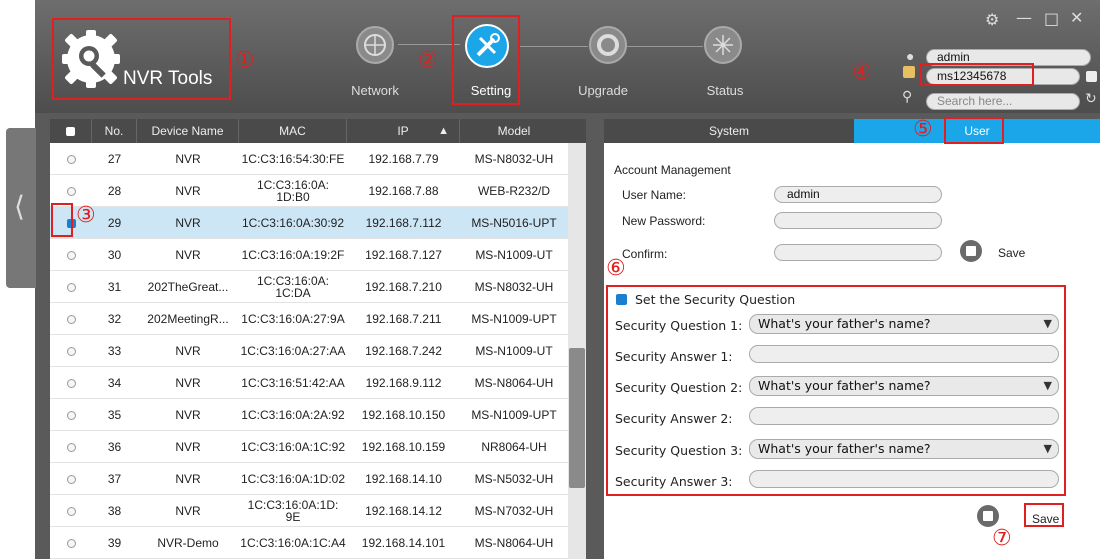  Describe the element at coordinates (514, 447) in the screenshot. I see `cell-model: NR8064-UH` at that location.